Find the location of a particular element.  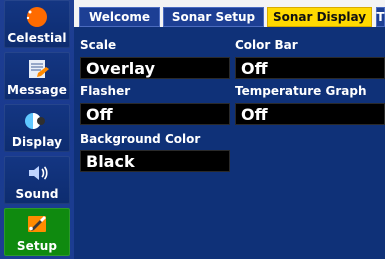

background-color-value-field: Black is located at coordinates (155, 161).